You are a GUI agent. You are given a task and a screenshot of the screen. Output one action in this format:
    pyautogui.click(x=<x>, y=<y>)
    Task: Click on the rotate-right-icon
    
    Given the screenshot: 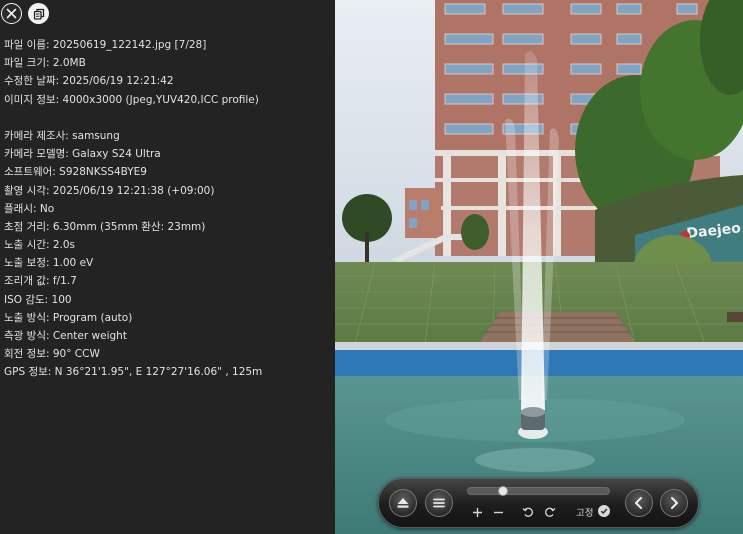 What is the action you would take?
    pyautogui.click(x=550, y=512)
    